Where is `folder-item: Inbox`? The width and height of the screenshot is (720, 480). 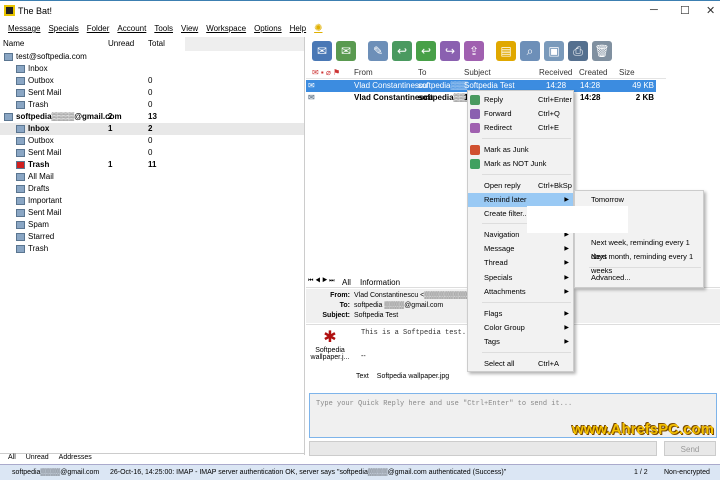
folder-item: Inbox is located at coordinates (152, 69).